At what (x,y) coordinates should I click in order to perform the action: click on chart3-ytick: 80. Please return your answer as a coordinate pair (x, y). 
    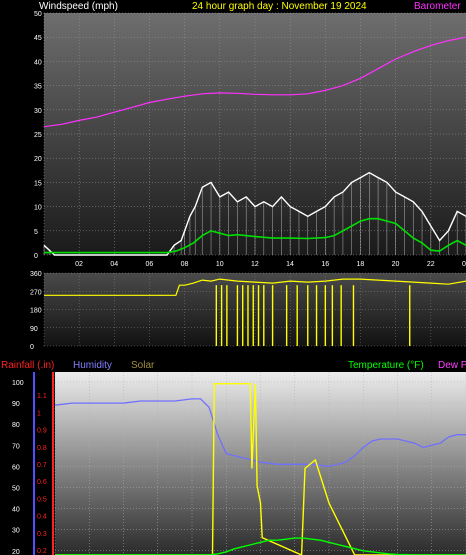
    Looking at the image, I should click on (16, 425).